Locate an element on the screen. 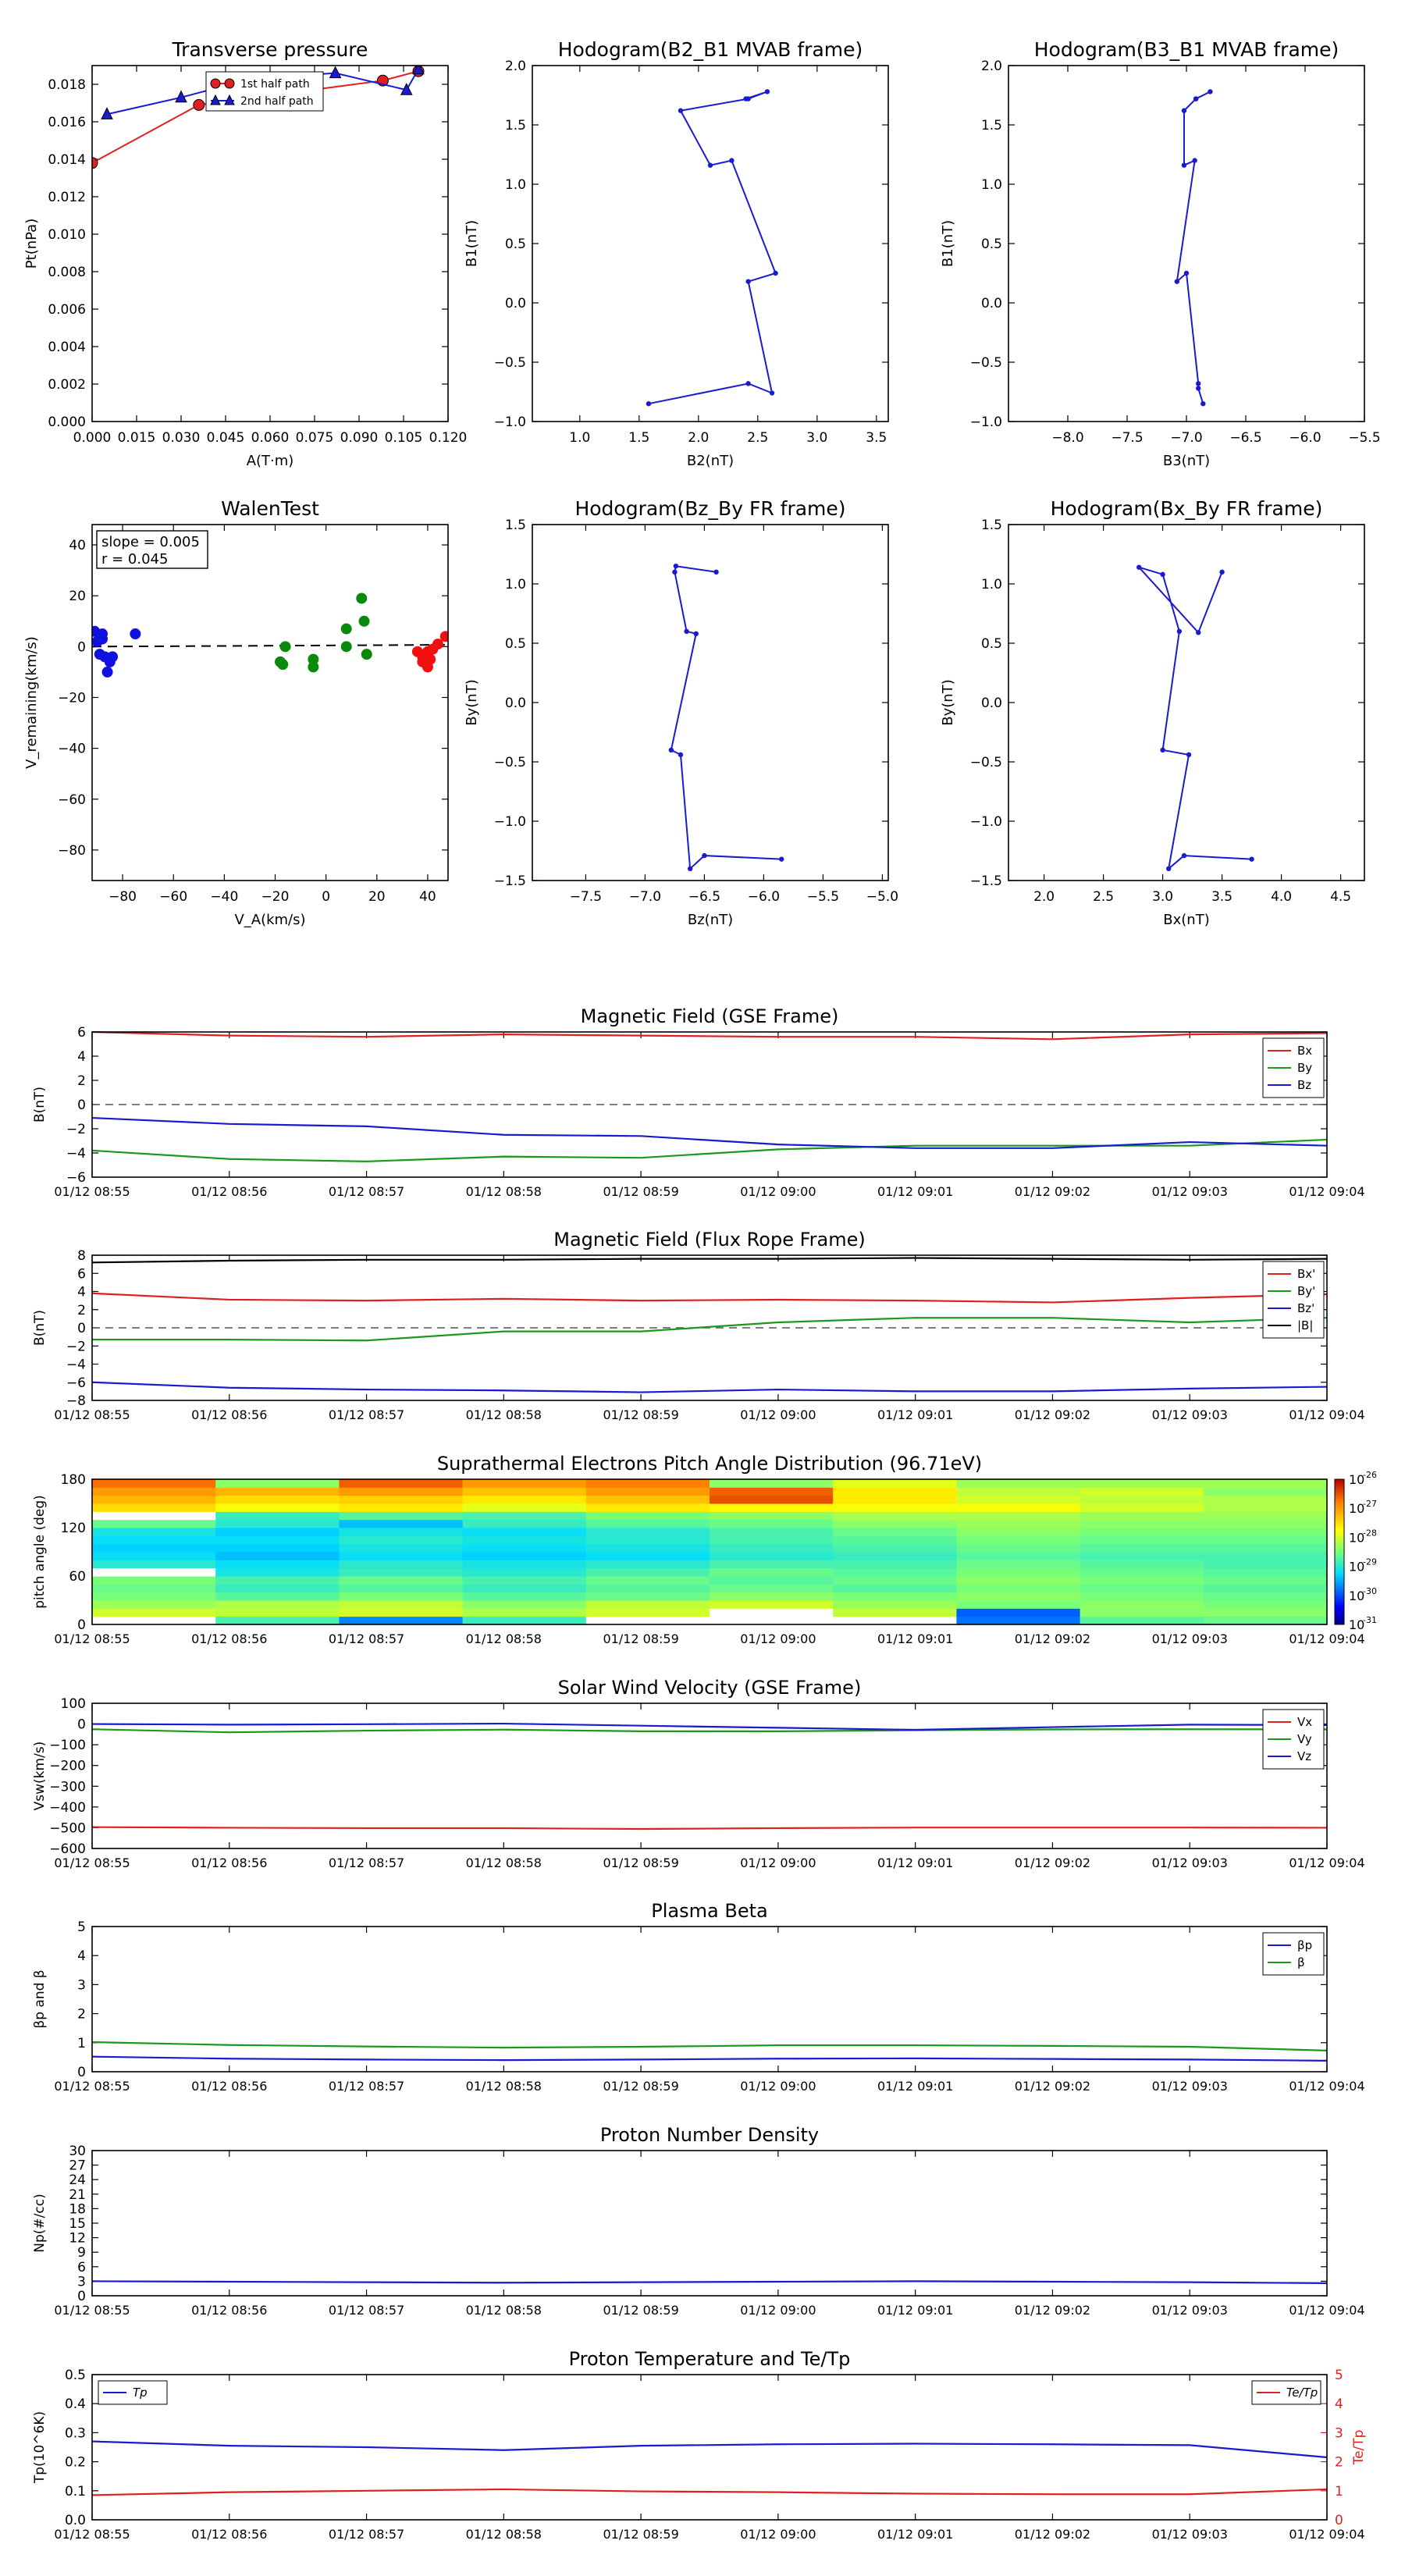 The height and width of the screenshot is (2576, 1405). x-tick-label: −7.5 is located at coordinates (586, 897).